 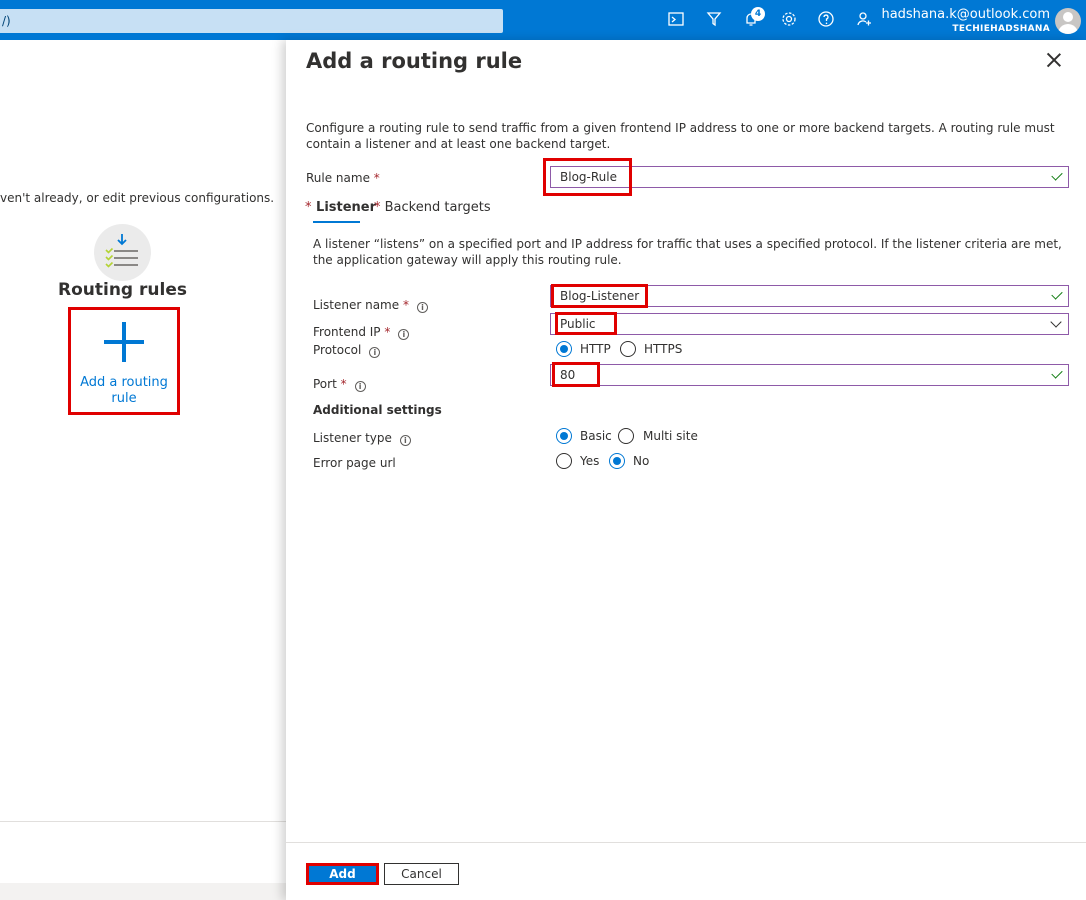 I want to click on protocol-http-label: HTTP, so click(x=595, y=349).